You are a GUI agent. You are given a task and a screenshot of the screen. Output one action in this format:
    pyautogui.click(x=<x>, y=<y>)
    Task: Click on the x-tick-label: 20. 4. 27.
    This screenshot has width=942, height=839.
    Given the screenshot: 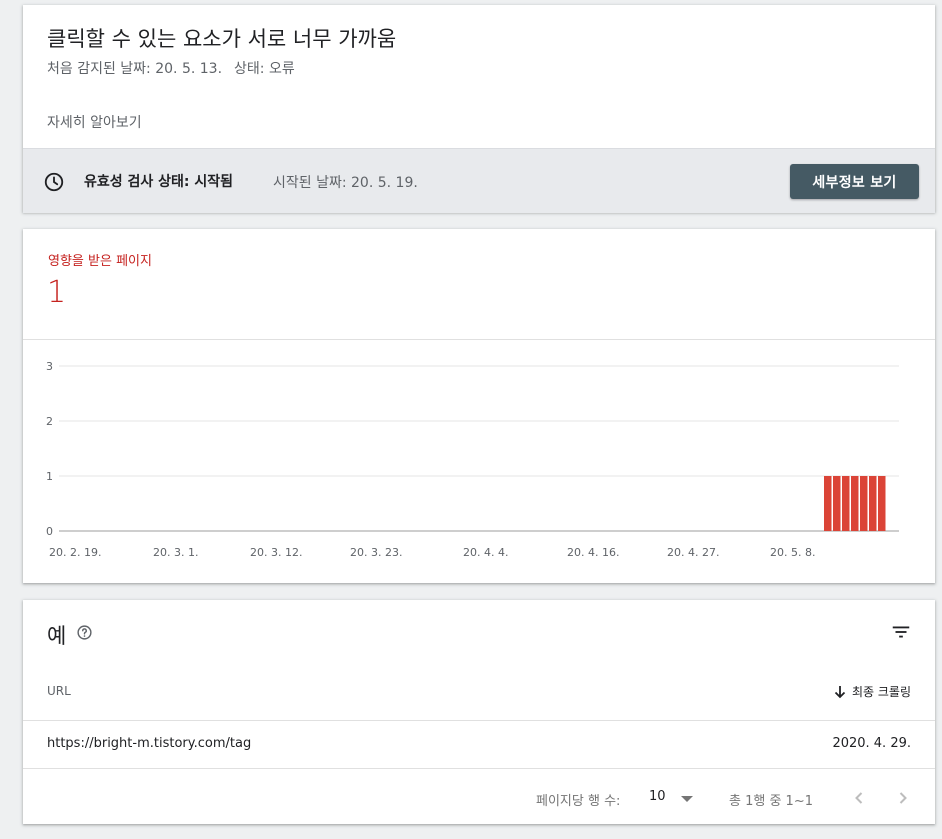 What is the action you would take?
    pyautogui.click(x=693, y=552)
    